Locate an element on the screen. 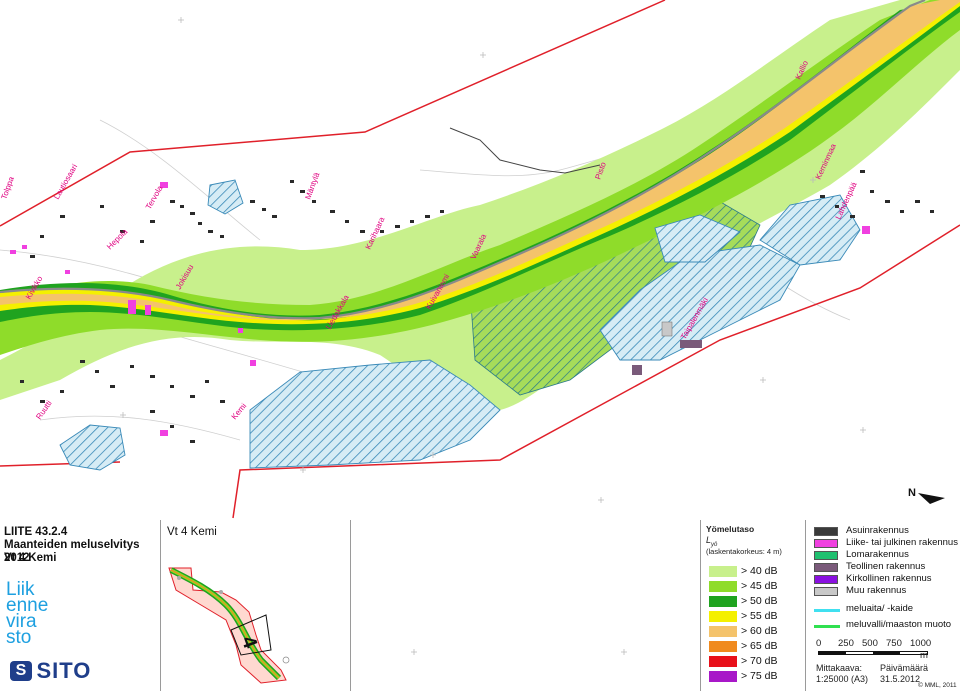 The height and width of the screenshot is (696, 960). north-arrow: N is located at coordinates (926, 495).